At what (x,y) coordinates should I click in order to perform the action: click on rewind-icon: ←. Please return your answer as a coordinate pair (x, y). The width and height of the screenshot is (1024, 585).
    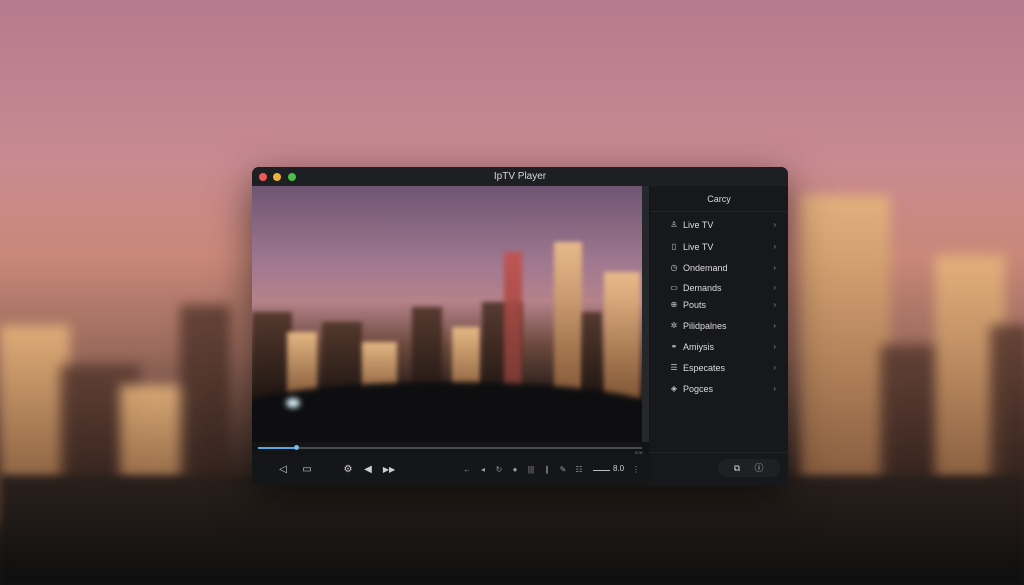
    Looking at the image, I should click on (467, 470).